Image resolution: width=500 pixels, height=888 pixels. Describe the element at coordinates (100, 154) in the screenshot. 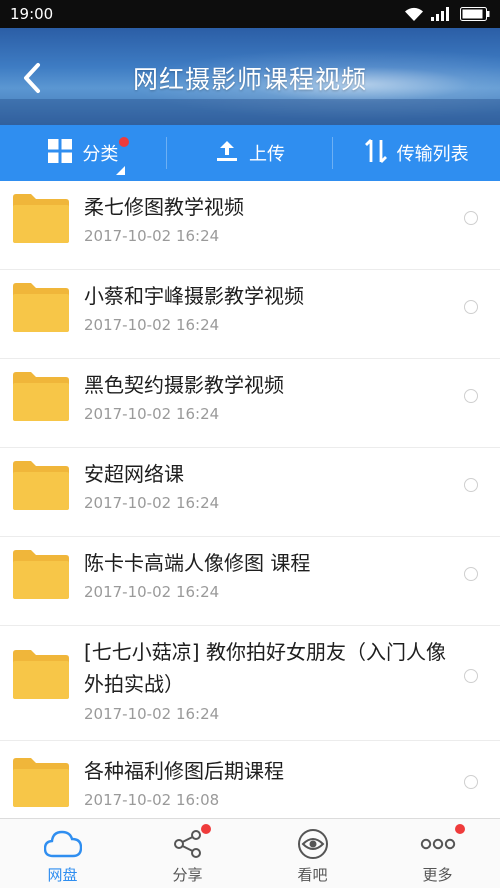

I see `category-label: 分类` at that location.